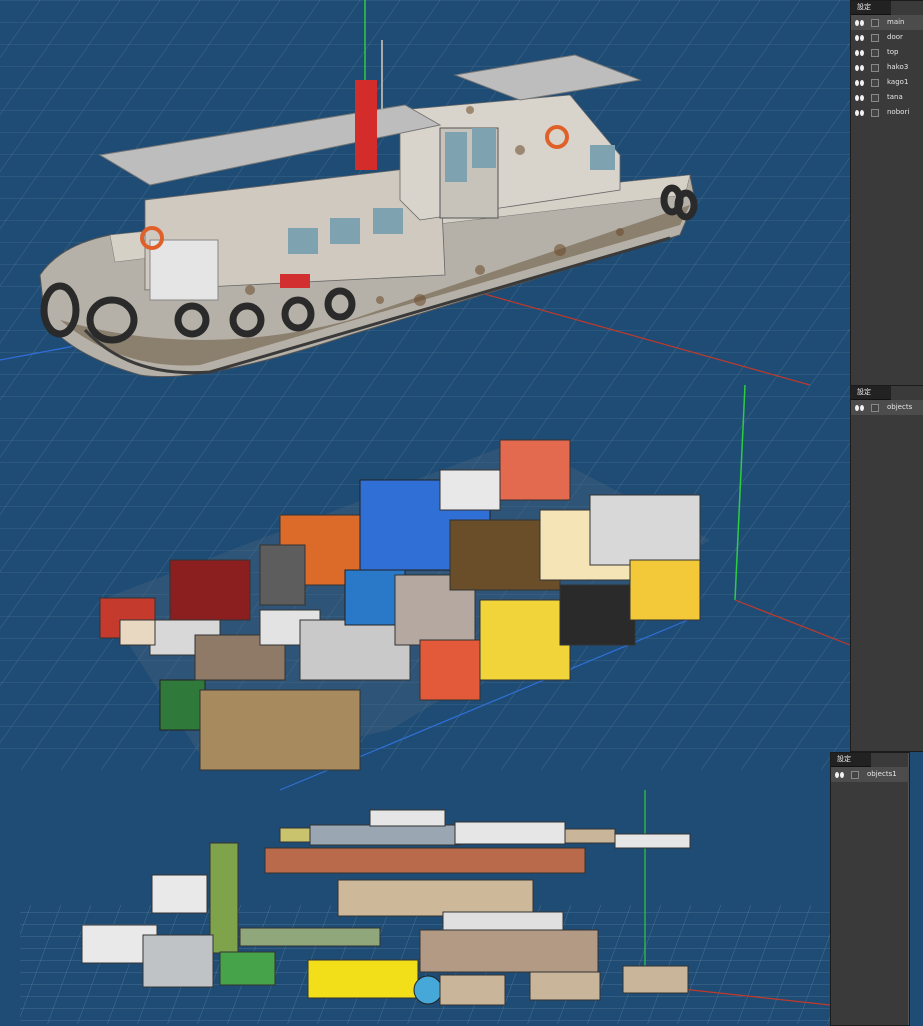 This screenshot has height=1026, width=923. Describe the element at coordinates (897, 82) in the screenshot. I see `layer-name: kago1` at that location.